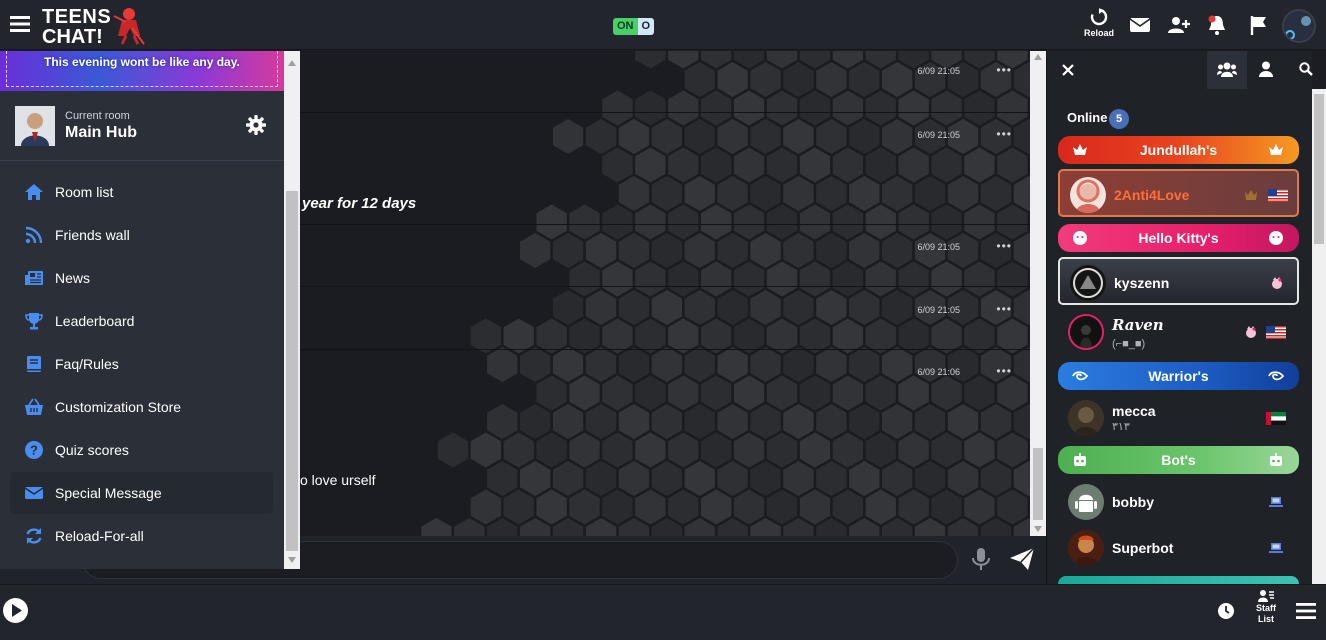  I want to click on username: 2Anti4Love, so click(1152, 195).